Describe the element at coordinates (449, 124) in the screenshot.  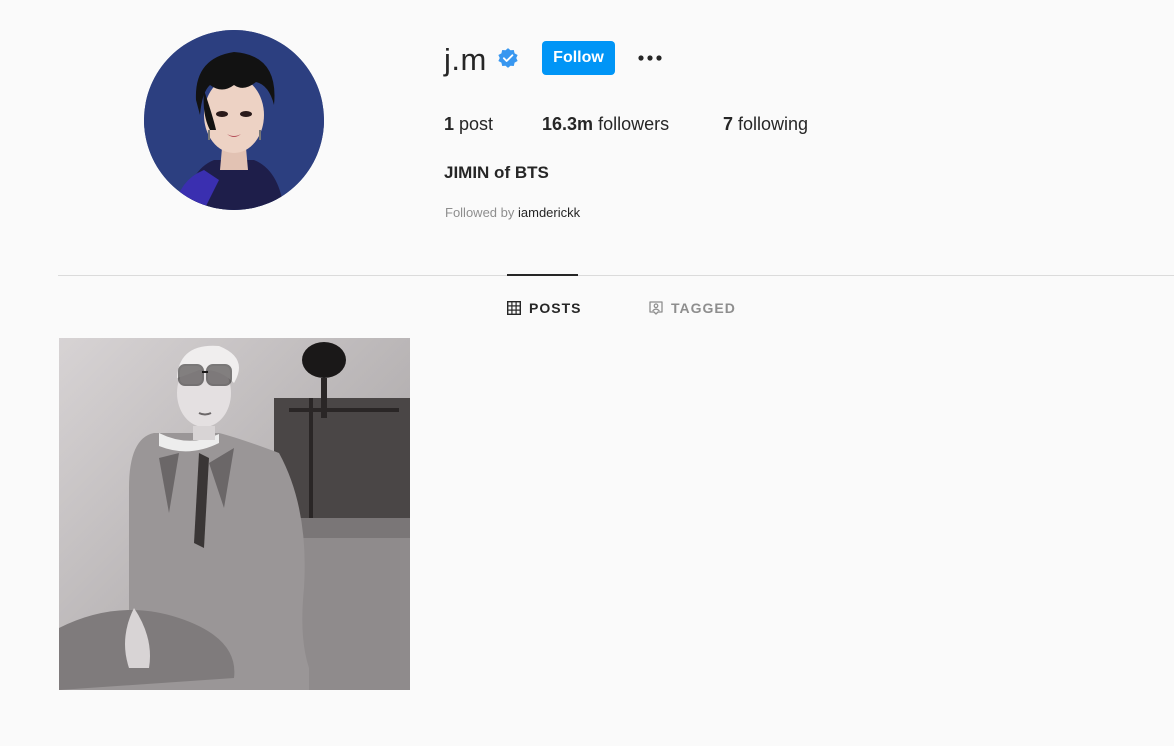
I see `posts-count: 1` at that location.